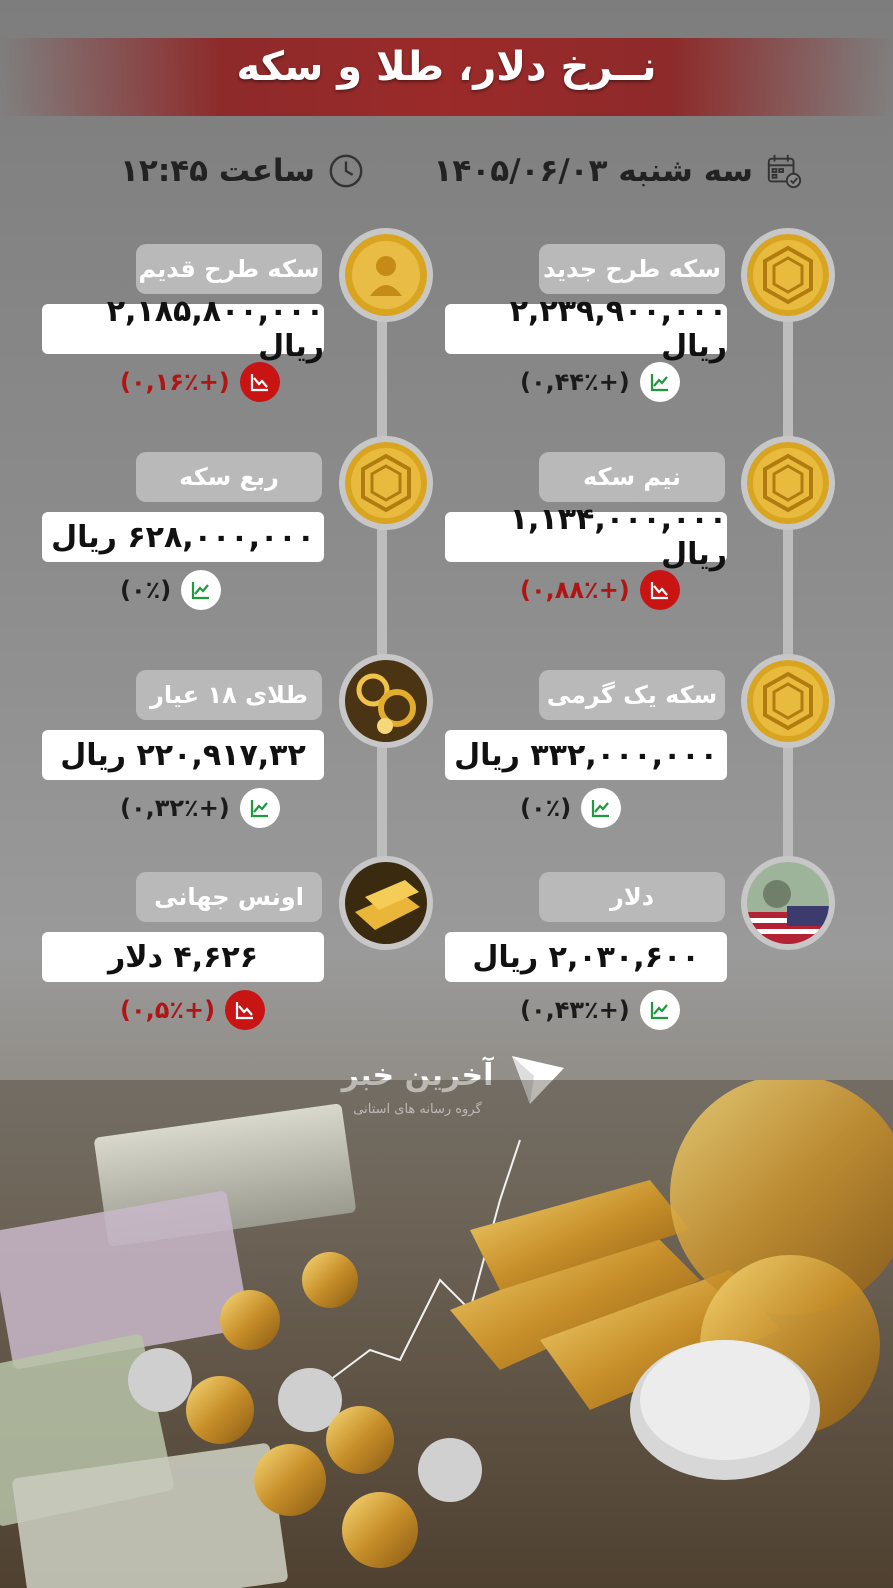 This screenshot has height=1588, width=893. Describe the element at coordinates (575, 590) in the screenshot. I see `change-percent: (+۰,۸۸٪)` at that location.